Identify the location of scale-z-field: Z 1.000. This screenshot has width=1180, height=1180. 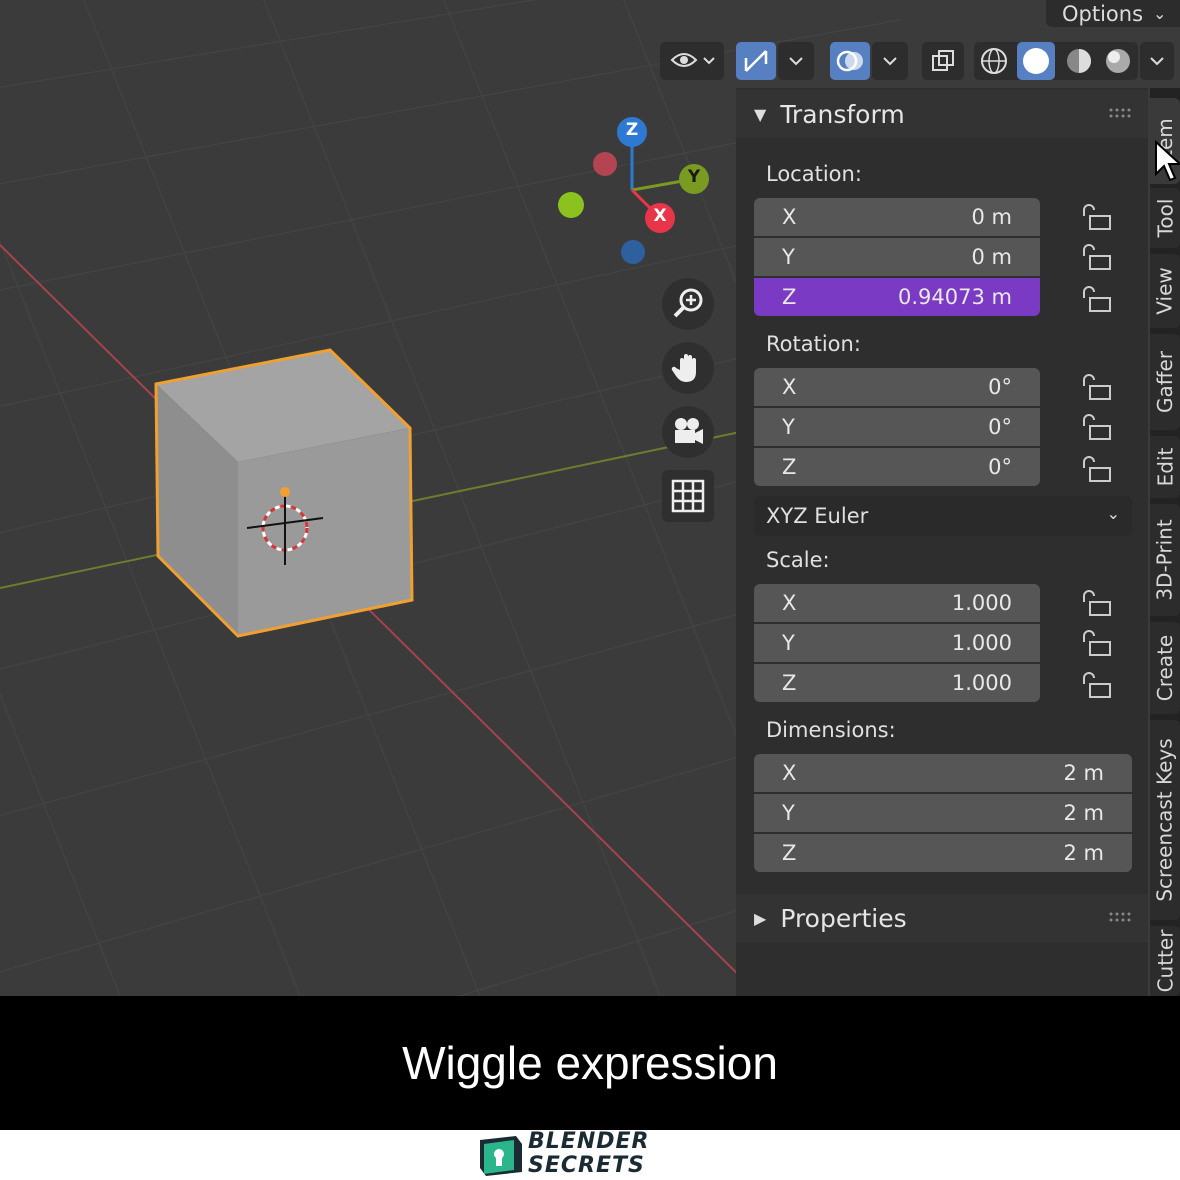
(897, 683).